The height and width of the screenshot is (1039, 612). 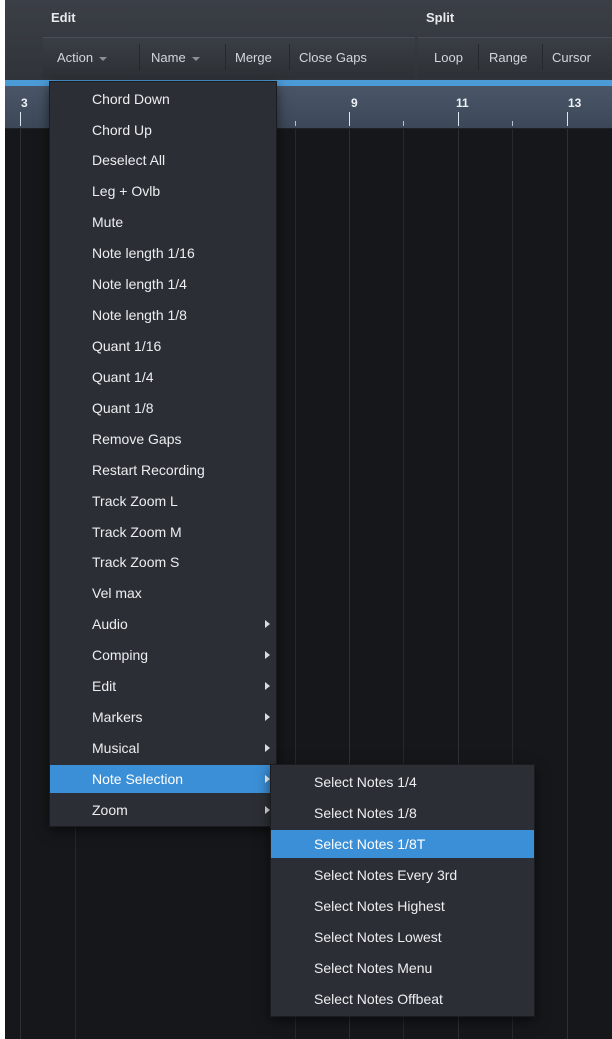 What do you see at coordinates (163, 346) in the screenshot?
I see `menu-item-quant-1-16: Quant 1/16` at bounding box center [163, 346].